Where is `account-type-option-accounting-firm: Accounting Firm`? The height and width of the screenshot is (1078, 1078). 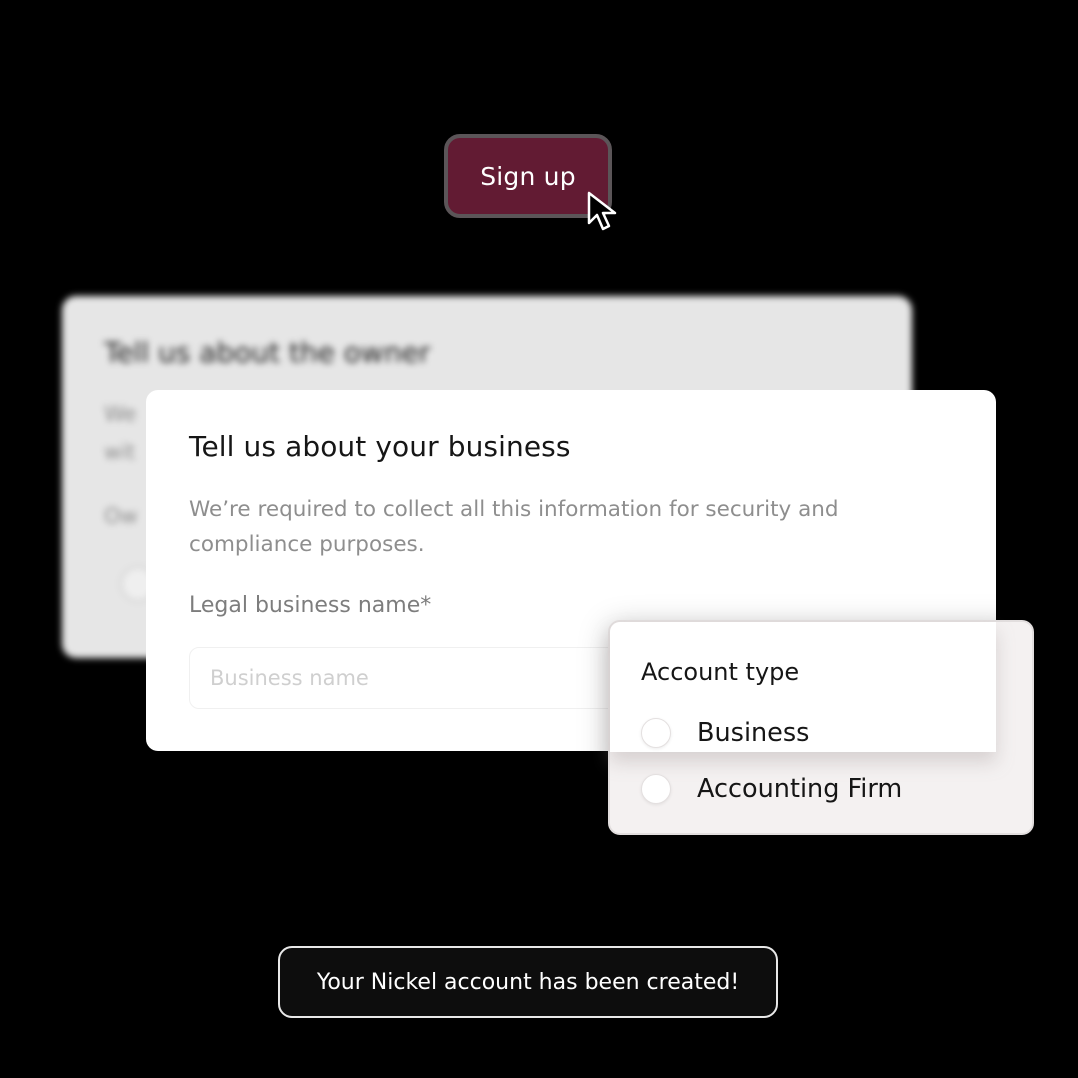 account-type-option-accounting-firm: Accounting Firm is located at coordinates (771, 789).